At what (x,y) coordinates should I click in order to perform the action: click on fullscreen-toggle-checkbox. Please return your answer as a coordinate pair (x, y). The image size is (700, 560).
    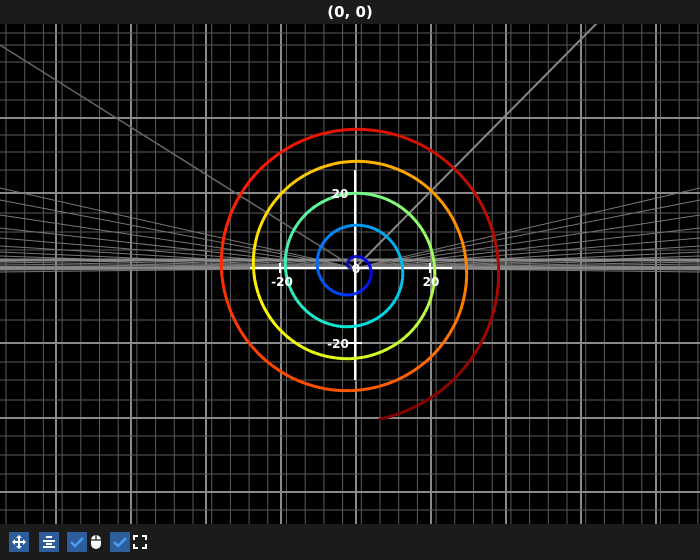
    Looking at the image, I should click on (120, 542).